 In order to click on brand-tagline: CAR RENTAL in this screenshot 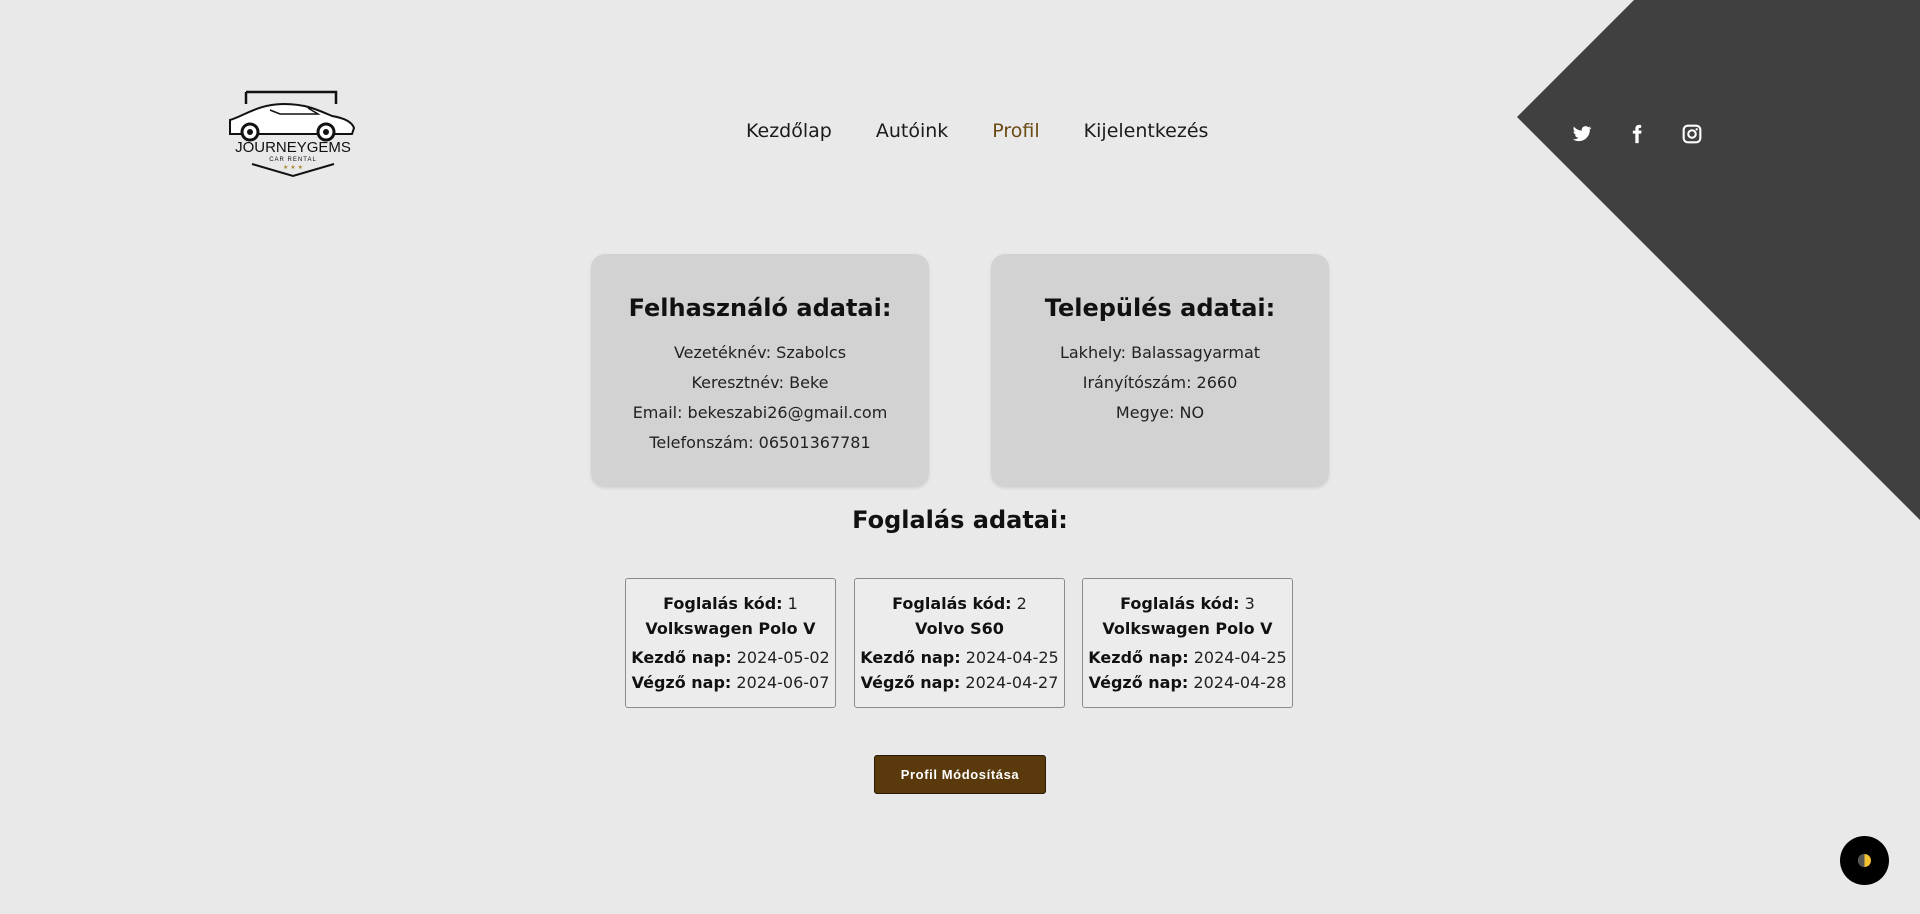, I will do `click(293, 160)`.